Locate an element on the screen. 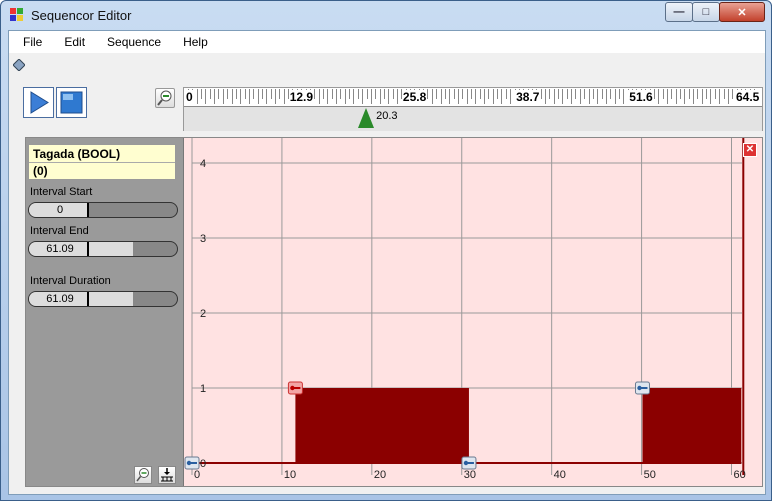 Image resolution: width=772 pixels, height=501 pixels. remove-track-button: ✕ is located at coordinates (750, 150).